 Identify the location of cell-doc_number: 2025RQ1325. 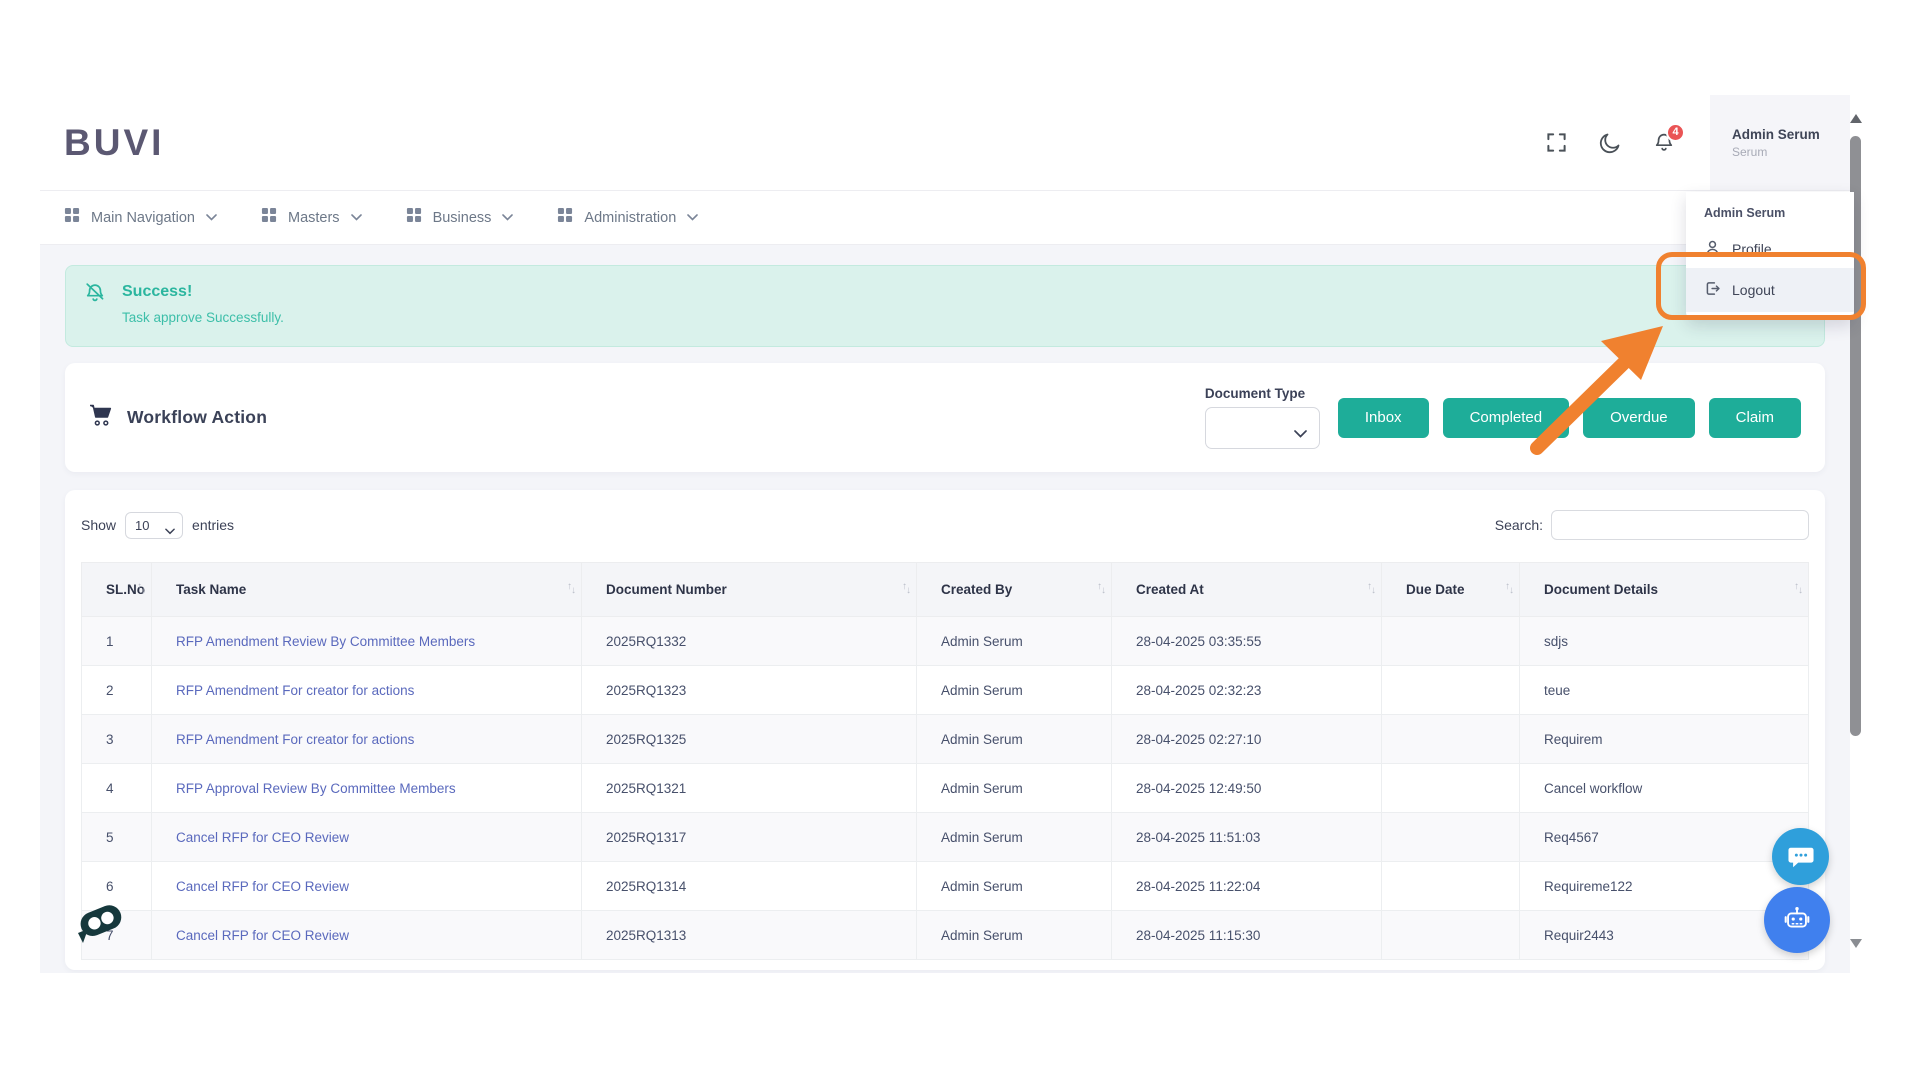
(749, 739).